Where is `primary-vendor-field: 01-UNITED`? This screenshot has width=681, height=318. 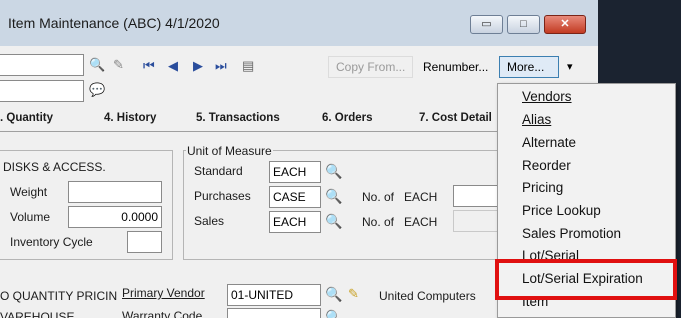
primary-vendor-field: 01-UNITED is located at coordinates (274, 295).